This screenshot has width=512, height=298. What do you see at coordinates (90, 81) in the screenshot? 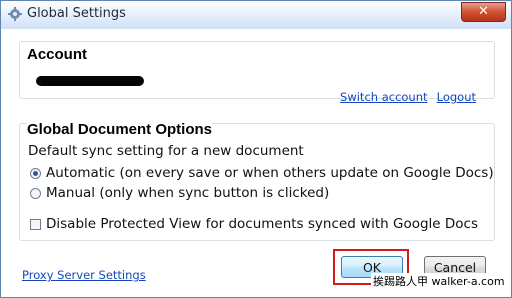
I see `redacted-account-name` at bounding box center [90, 81].